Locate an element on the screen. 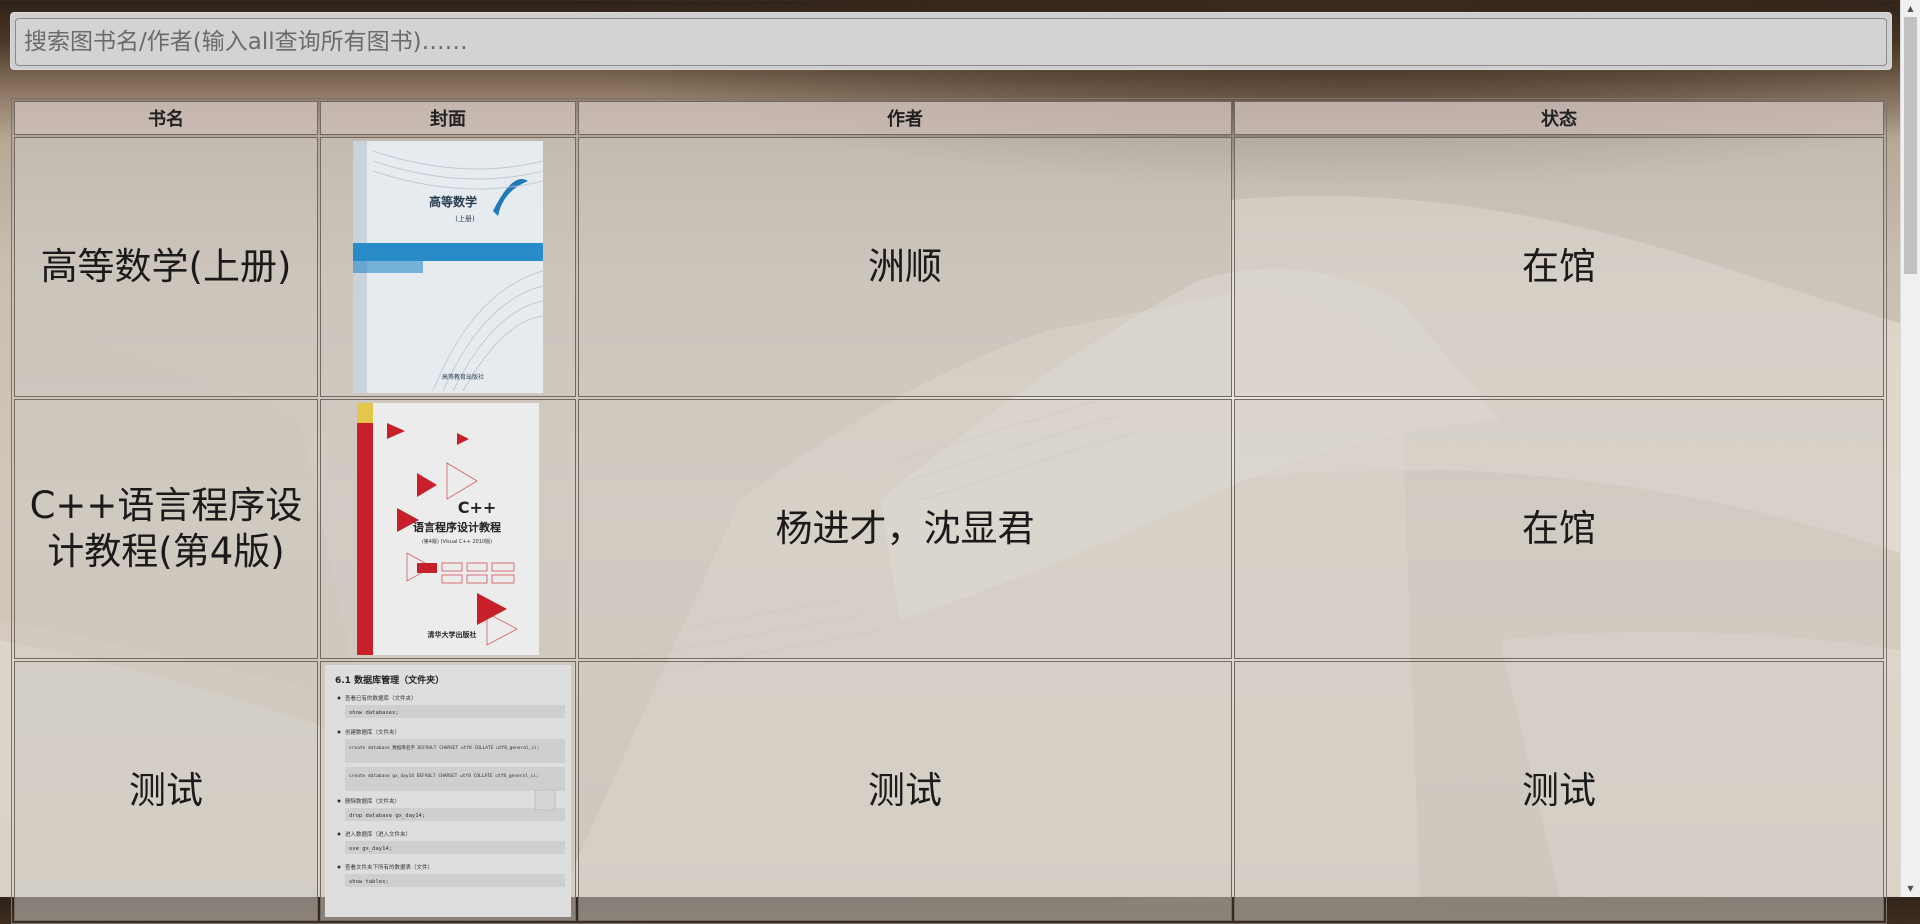 The width and height of the screenshot is (1920, 924). scrollbar-thumb is located at coordinates (1910, 145).